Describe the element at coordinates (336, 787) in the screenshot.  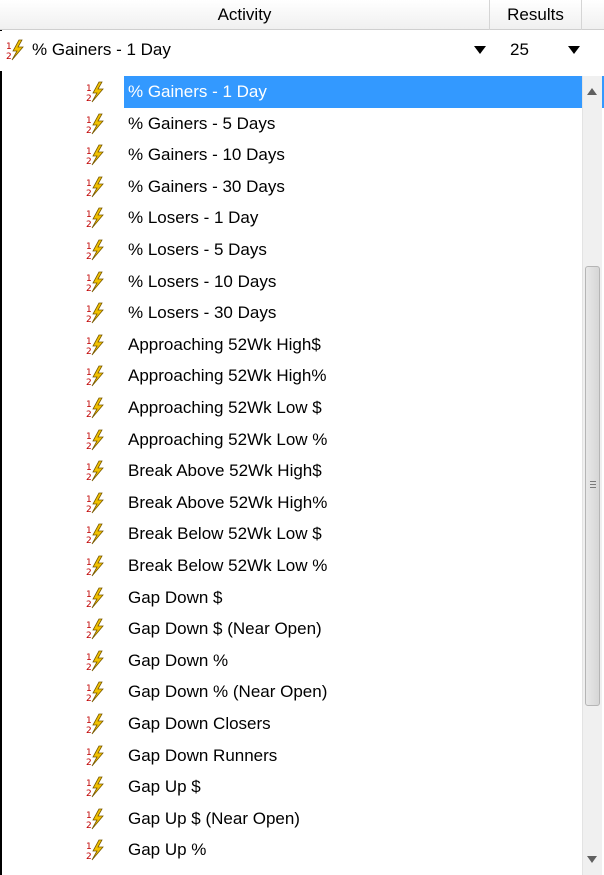
I see `list-item: 1 2 Gap Up $` at that location.